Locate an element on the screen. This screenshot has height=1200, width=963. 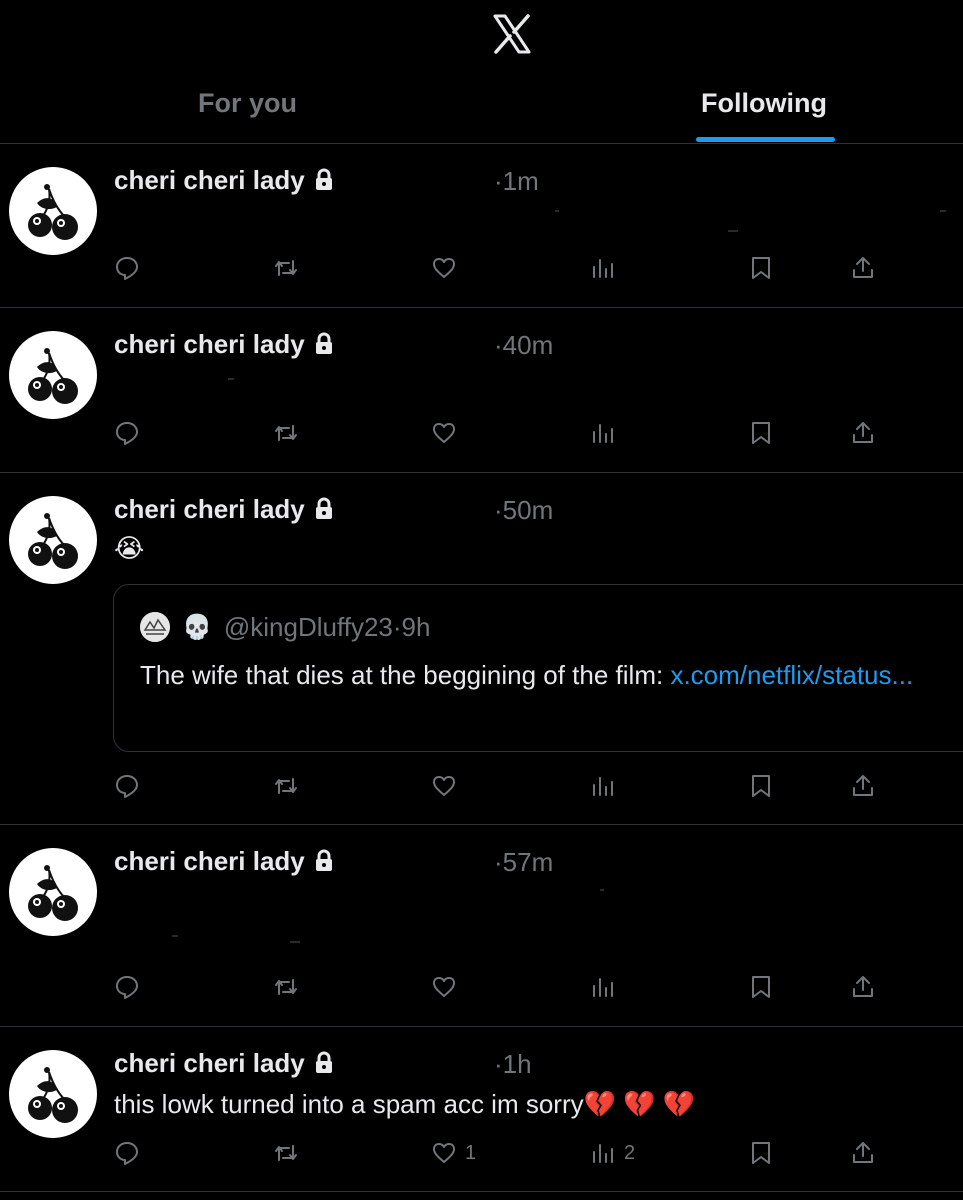
top-header: For you Following is located at coordinates (481, 72).